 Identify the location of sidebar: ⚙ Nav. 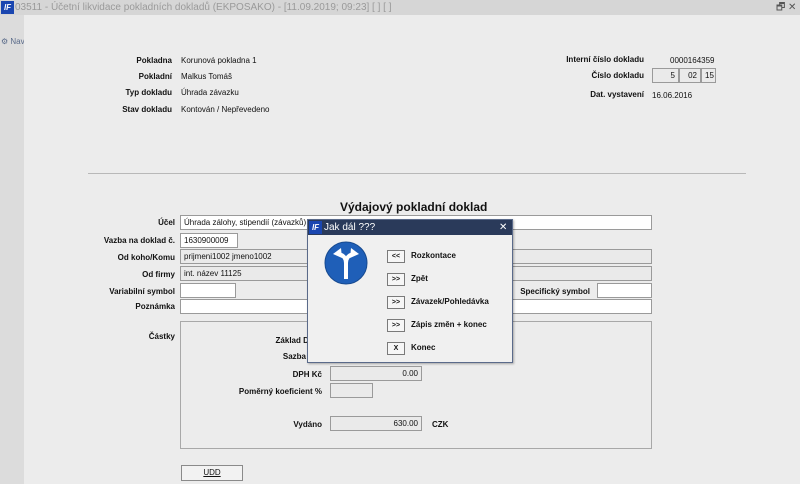
(12, 249).